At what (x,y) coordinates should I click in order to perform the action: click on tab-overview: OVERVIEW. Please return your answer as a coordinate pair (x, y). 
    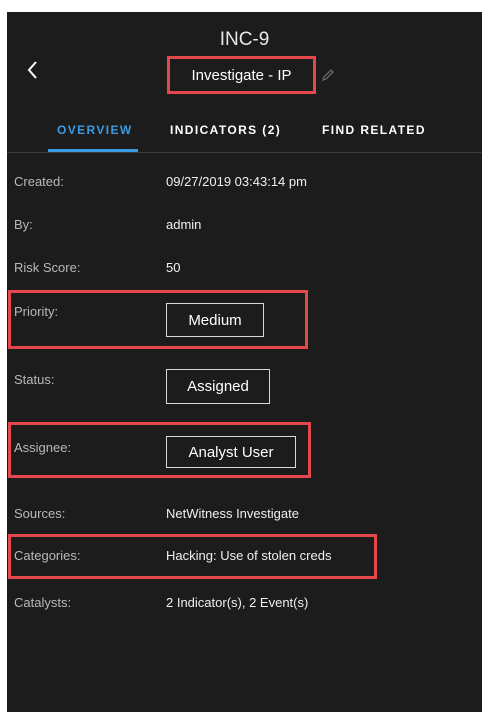
    Looking at the image, I should click on (95, 130).